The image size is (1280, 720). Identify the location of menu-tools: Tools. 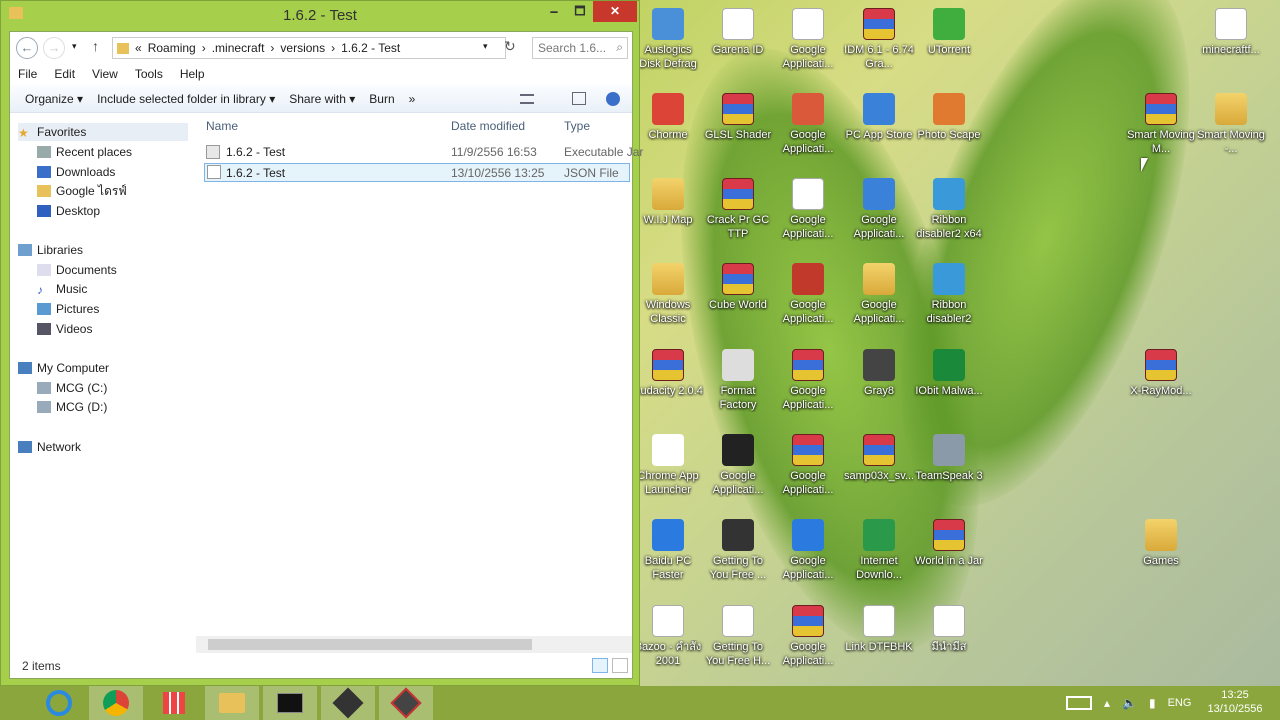
(149, 74).